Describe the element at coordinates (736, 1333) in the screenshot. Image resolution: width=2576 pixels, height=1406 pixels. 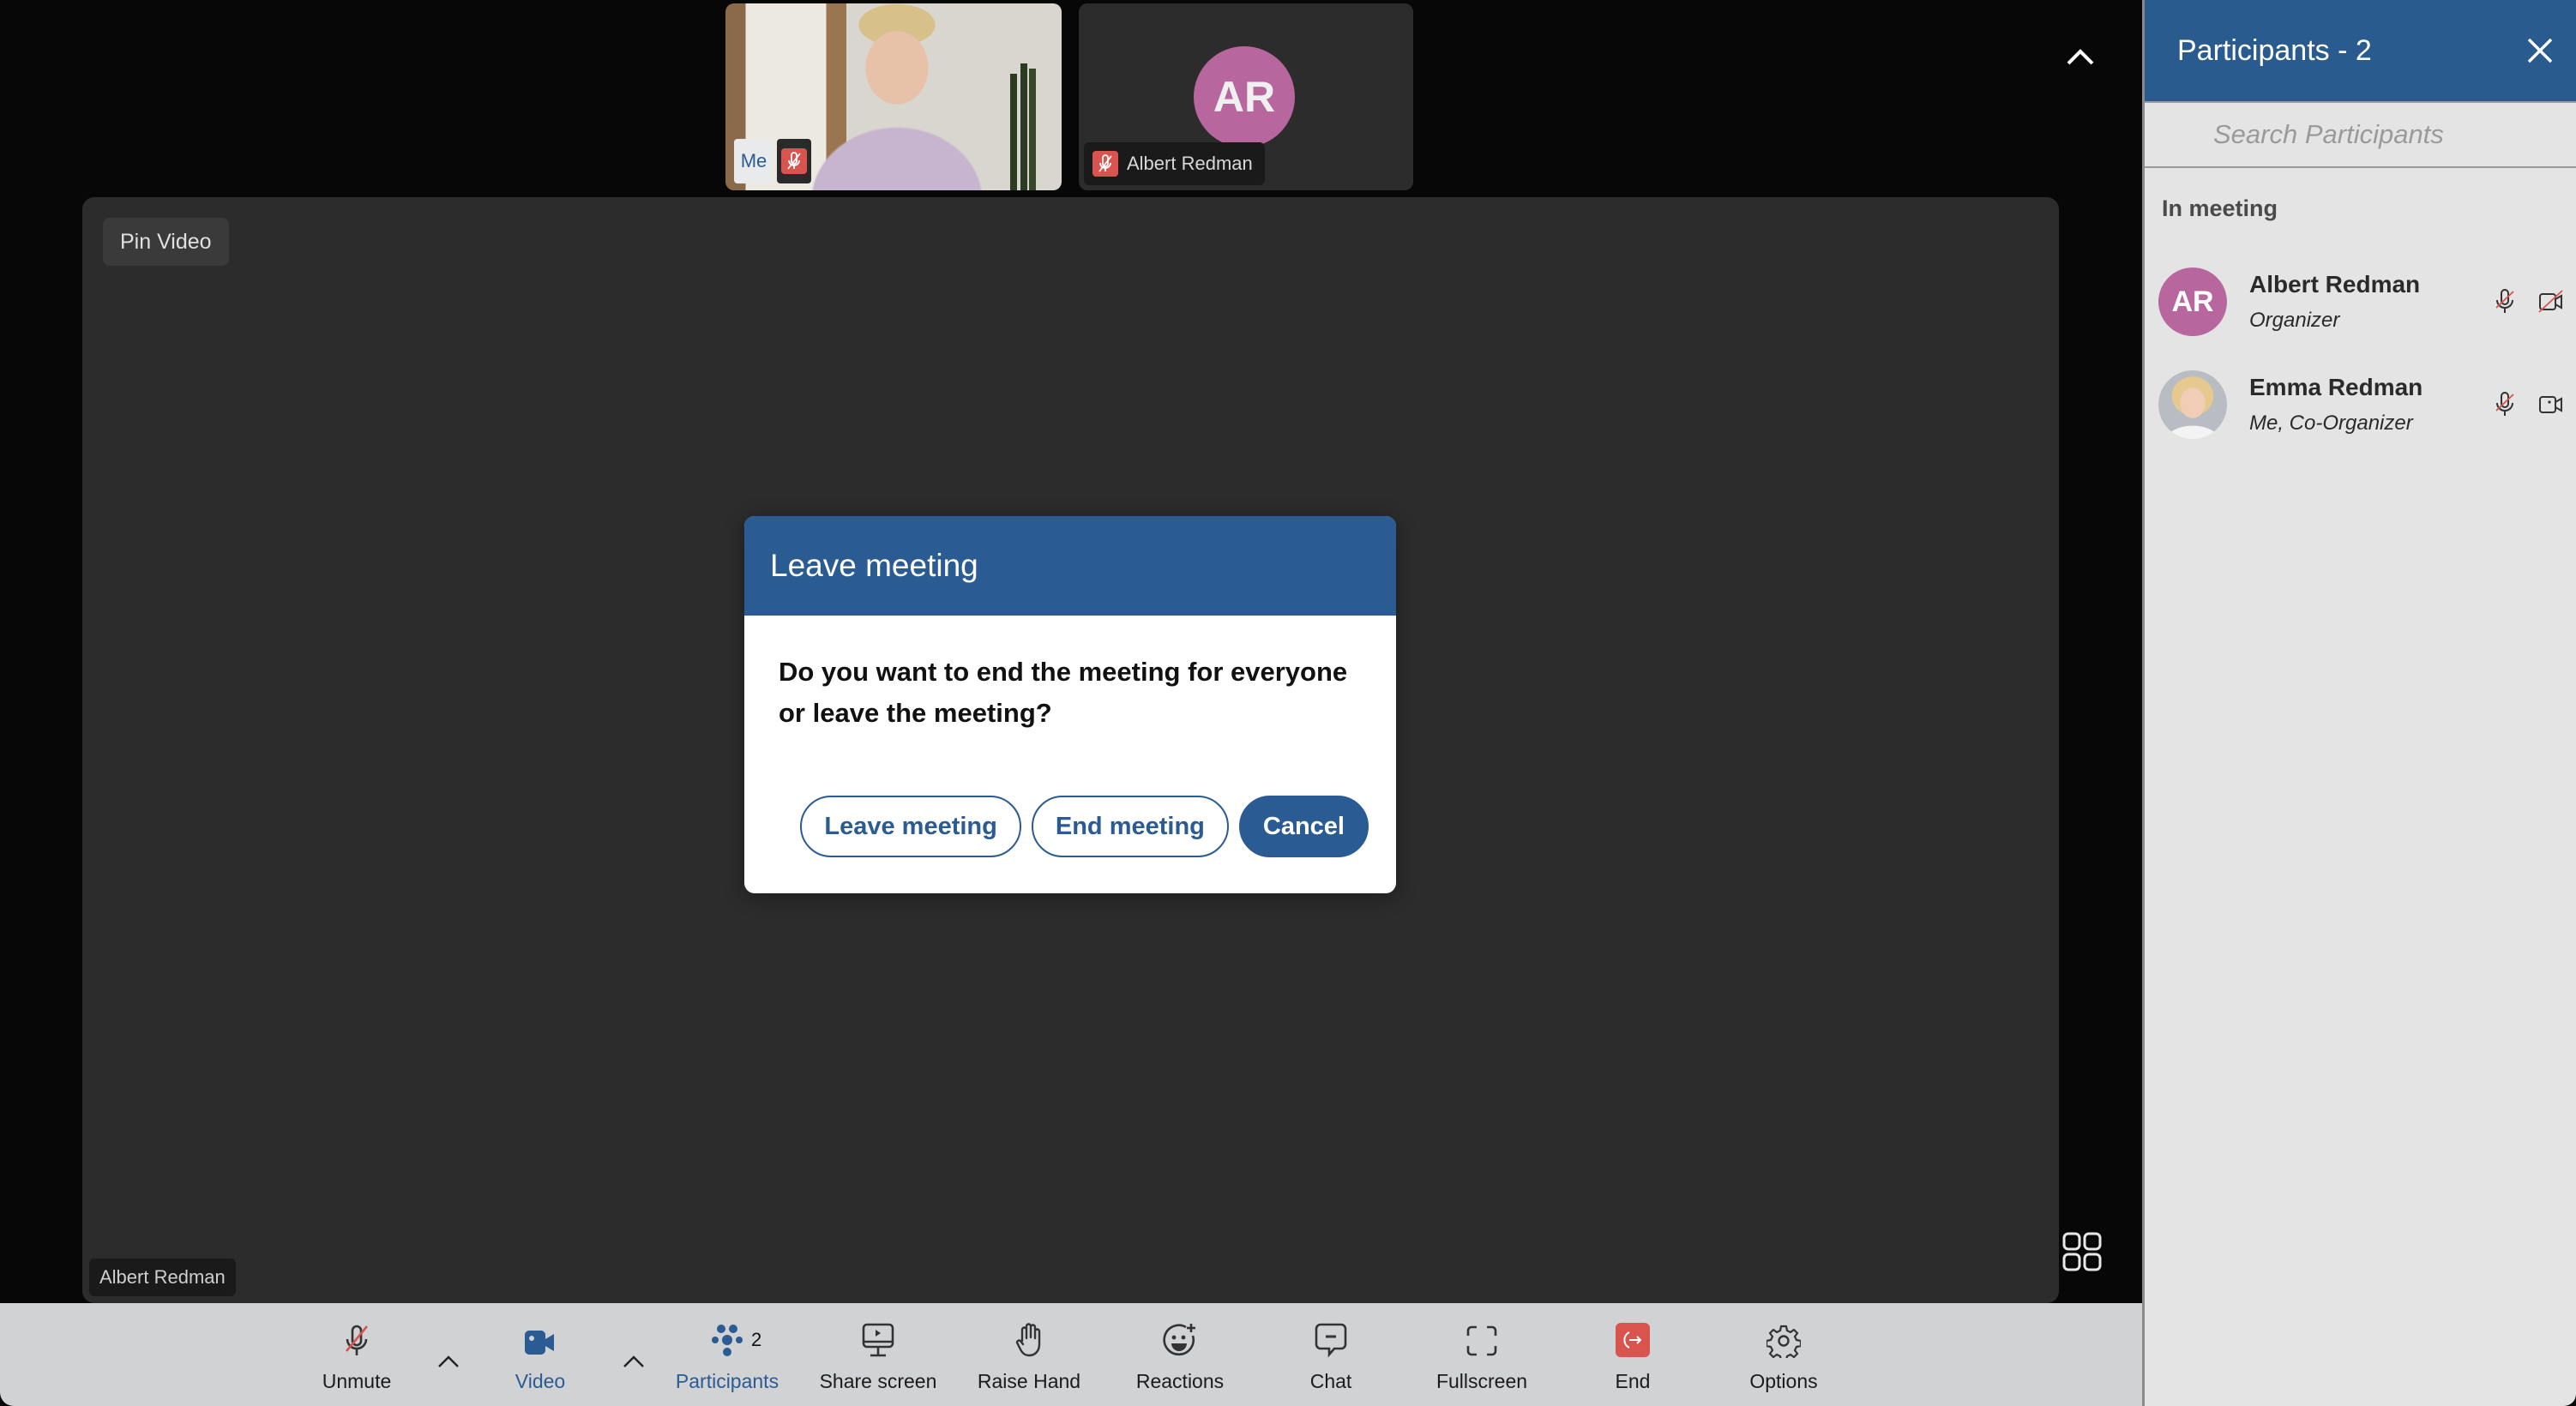
I see `participants-icon: 2` at that location.